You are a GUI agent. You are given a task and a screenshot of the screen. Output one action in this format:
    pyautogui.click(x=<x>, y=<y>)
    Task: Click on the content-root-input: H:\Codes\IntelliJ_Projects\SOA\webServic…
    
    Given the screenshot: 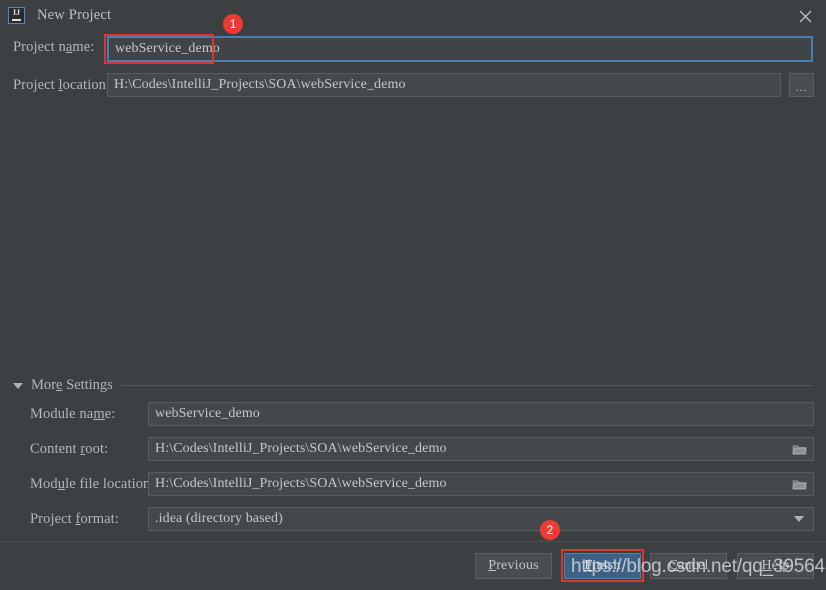 What is the action you would take?
    pyautogui.click(x=481, y=449)
    